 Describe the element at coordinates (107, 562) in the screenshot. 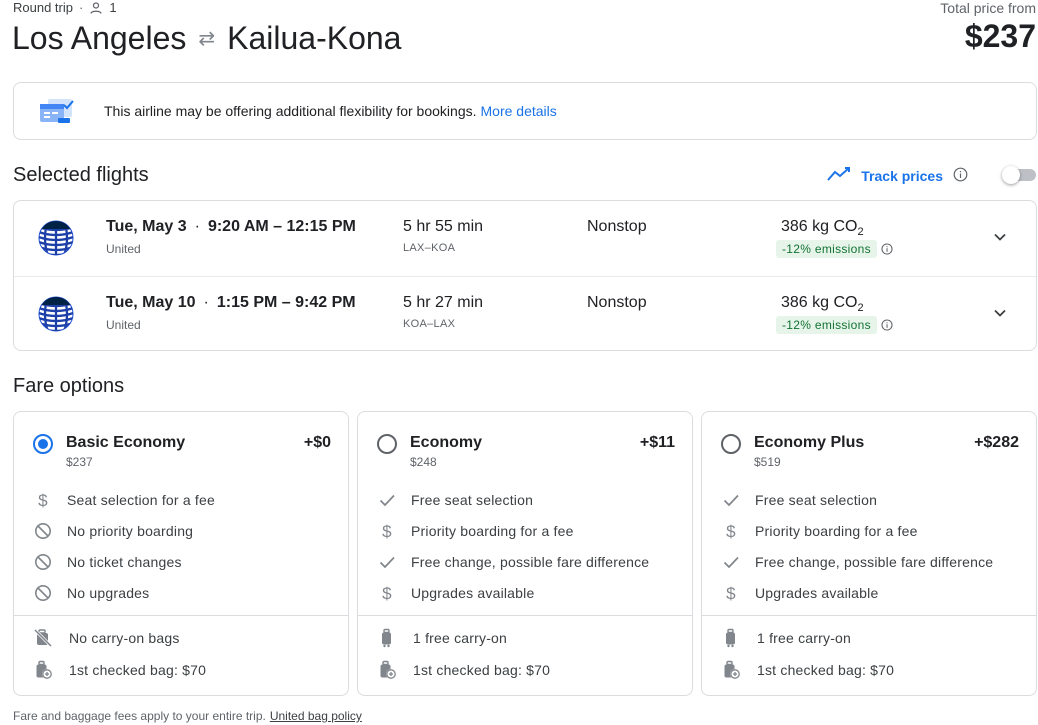

I see `fare-feature: No ticket changes` at that location.